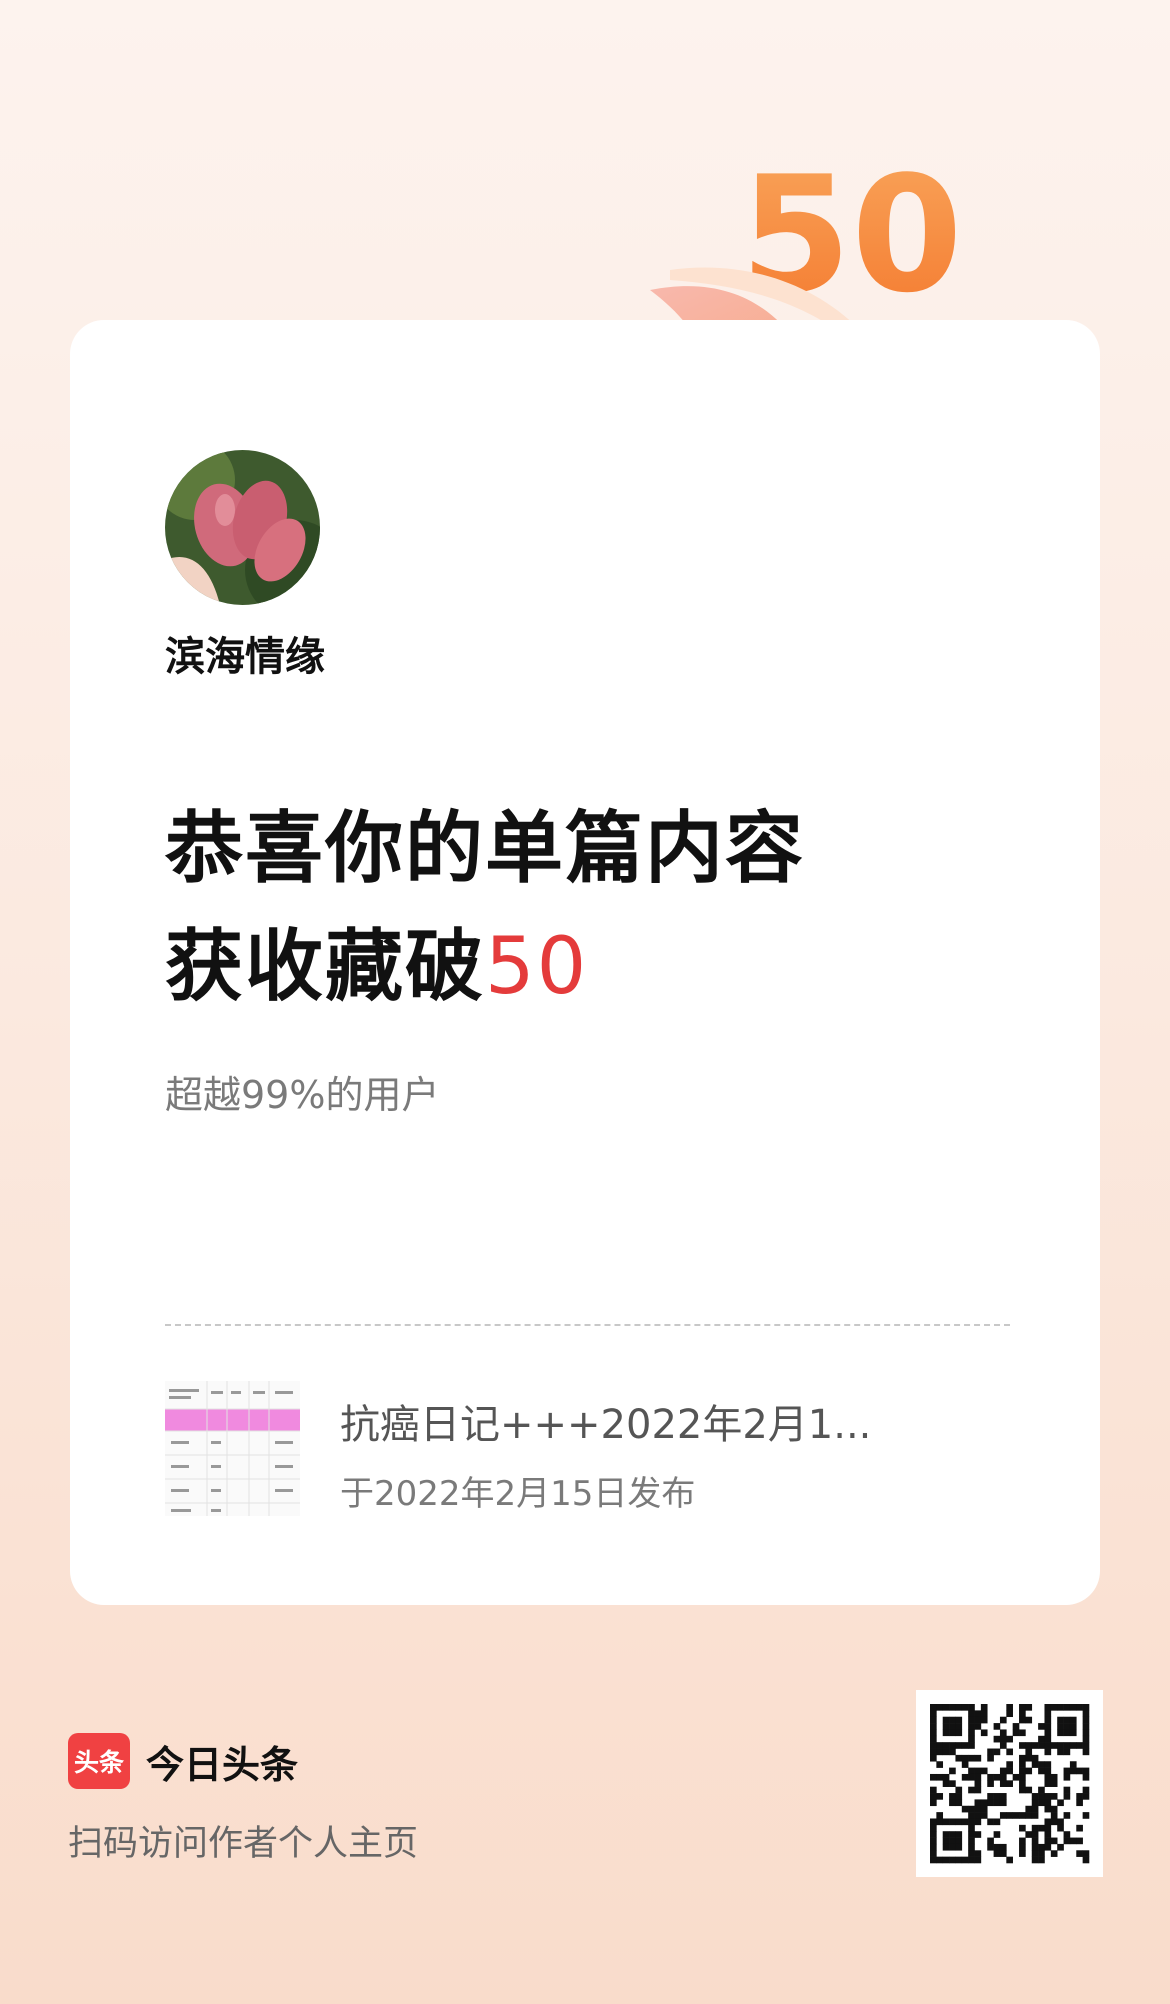 This screenshot has width=1170, height=2004. I want to click on achievement-headline: 恭喜你的单篇内容 获收藏破50, so click(485, 908).